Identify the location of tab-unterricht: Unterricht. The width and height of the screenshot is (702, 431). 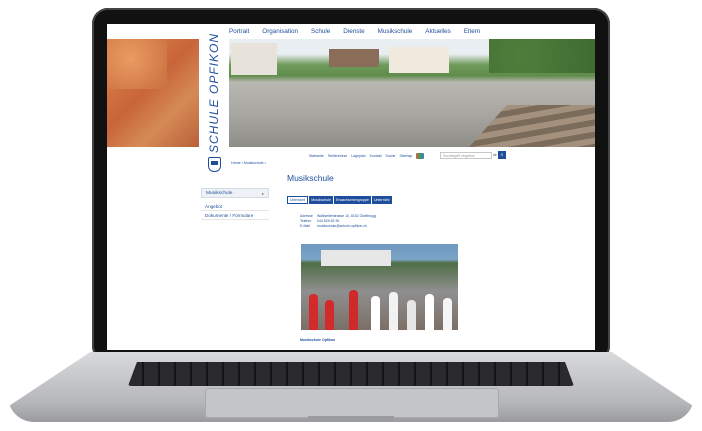
(381, 200).